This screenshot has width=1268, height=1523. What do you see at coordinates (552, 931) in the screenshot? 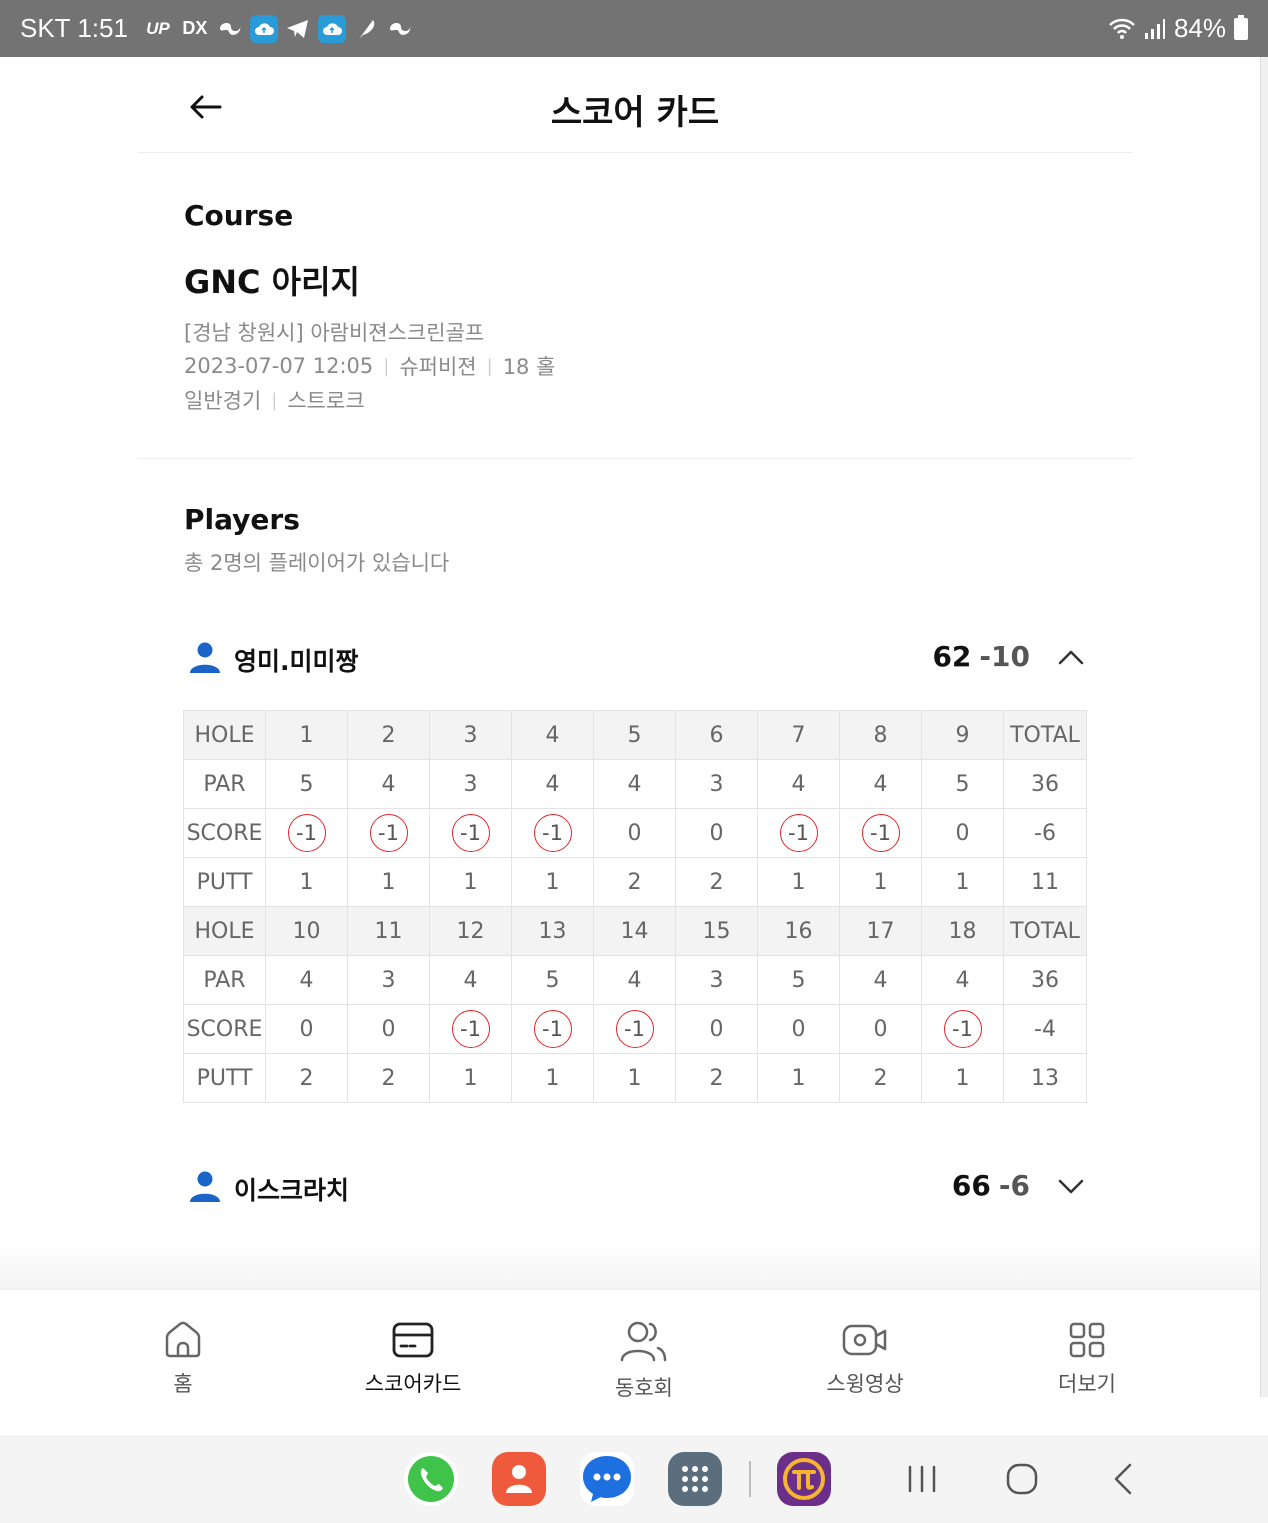
I see `hole-cell: 13` at bounding box center [552, 931].